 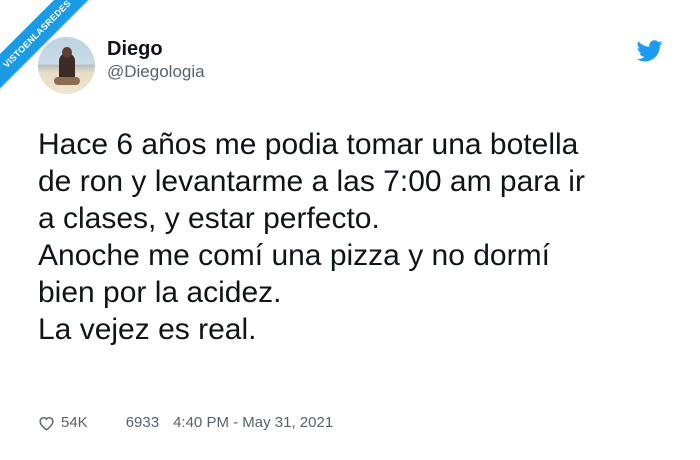 I want to click on tweet-line: a clases, y estar perfecto., so click(x=209, y=218).